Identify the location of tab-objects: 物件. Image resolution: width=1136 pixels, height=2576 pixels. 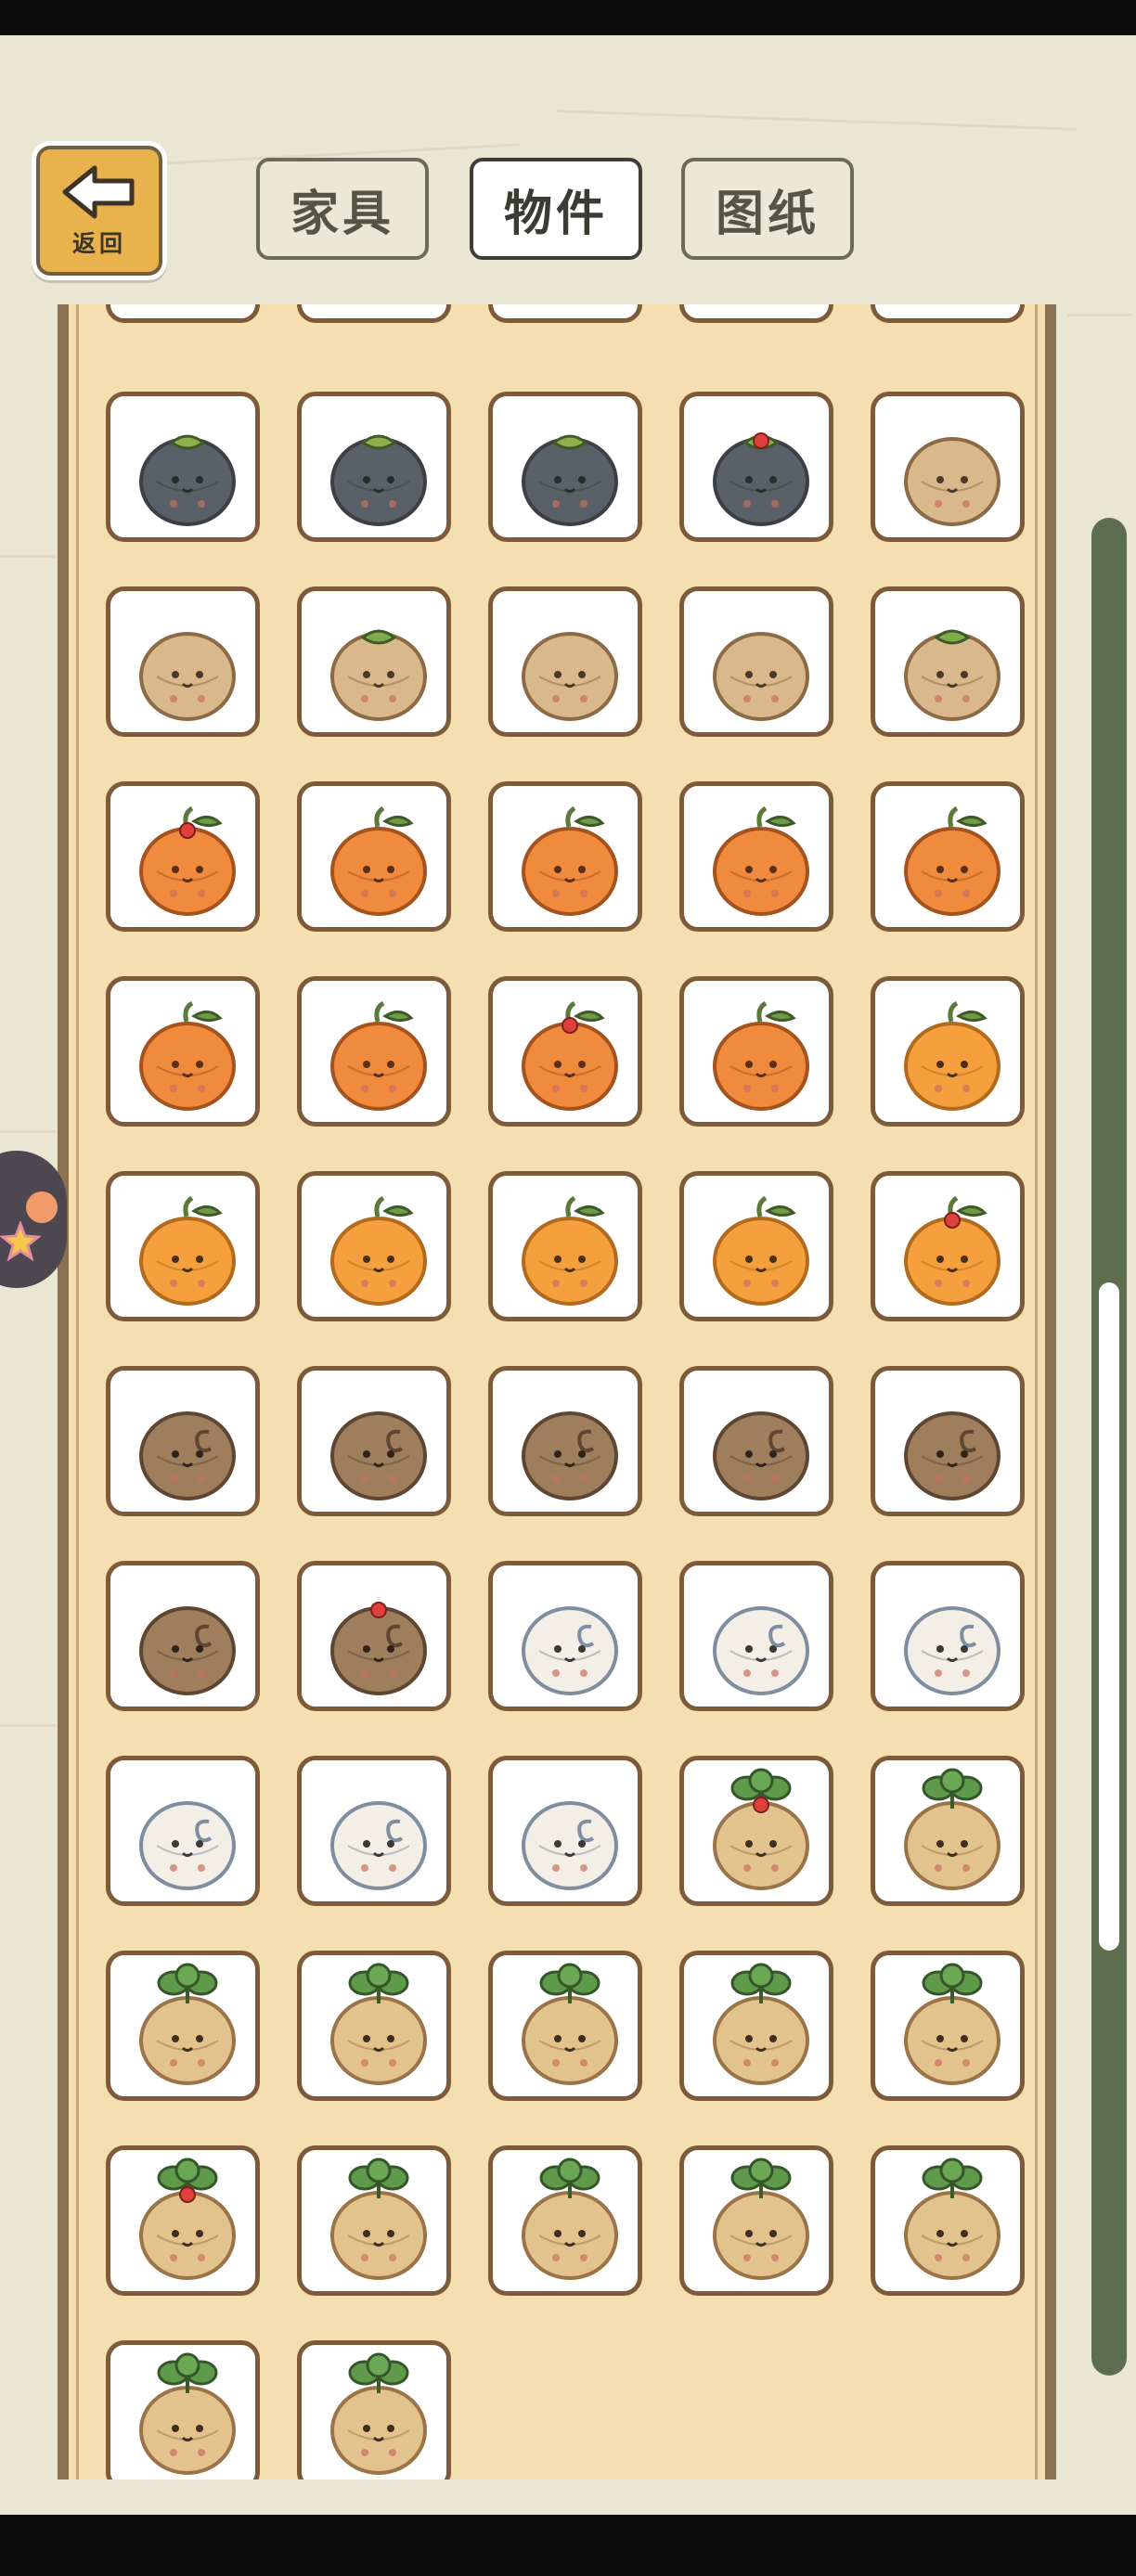
(556, 209).